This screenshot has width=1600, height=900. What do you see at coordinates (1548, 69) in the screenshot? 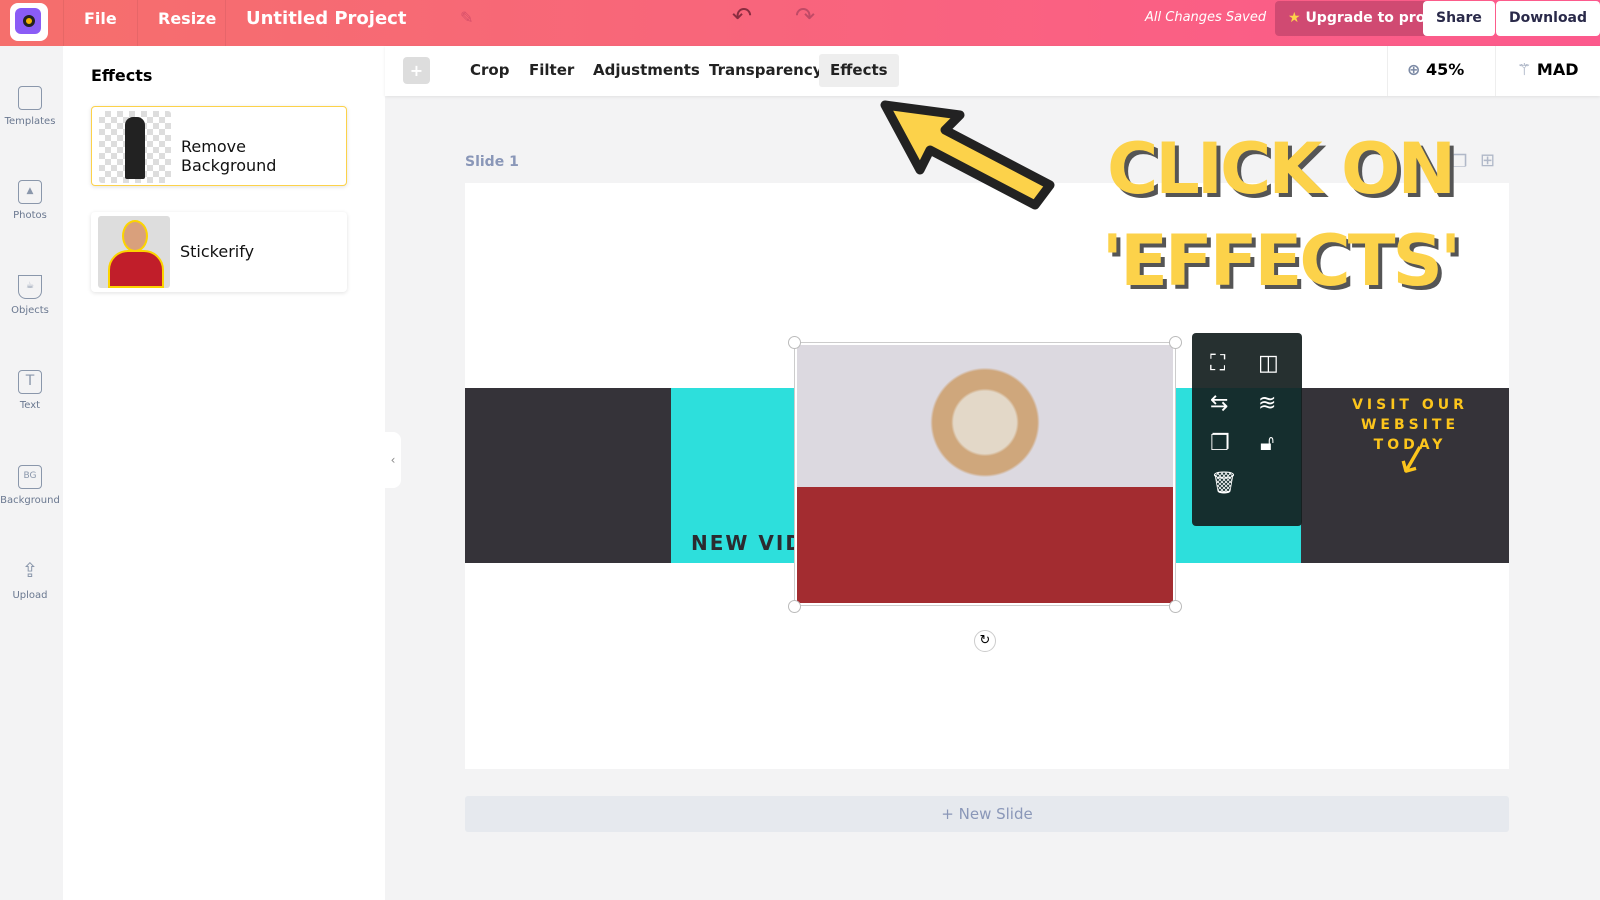
I see `magic-button: ⚚ MAD` at bounding box center [1548, 69].